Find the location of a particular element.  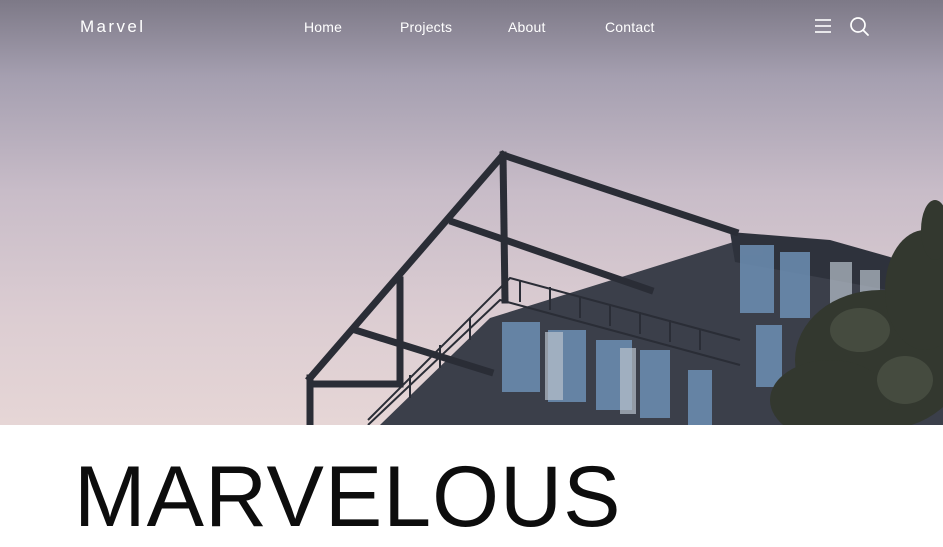

hamburger-menu-icon is located at coordinates (823, 26).